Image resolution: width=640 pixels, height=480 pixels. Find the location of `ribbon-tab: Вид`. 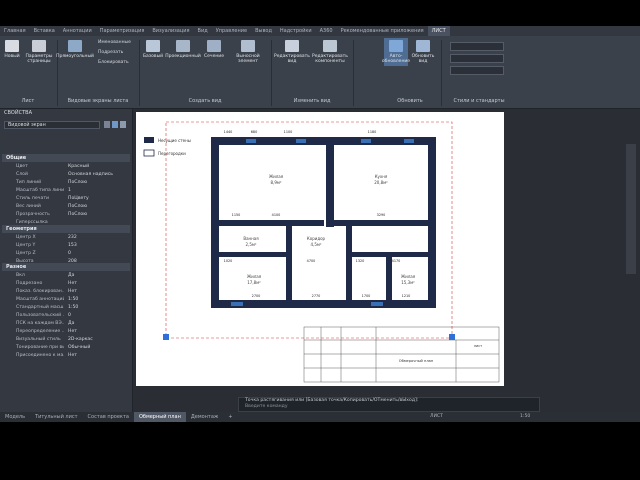

ribbon-tab: Вид is located at coordinates (203, 31).